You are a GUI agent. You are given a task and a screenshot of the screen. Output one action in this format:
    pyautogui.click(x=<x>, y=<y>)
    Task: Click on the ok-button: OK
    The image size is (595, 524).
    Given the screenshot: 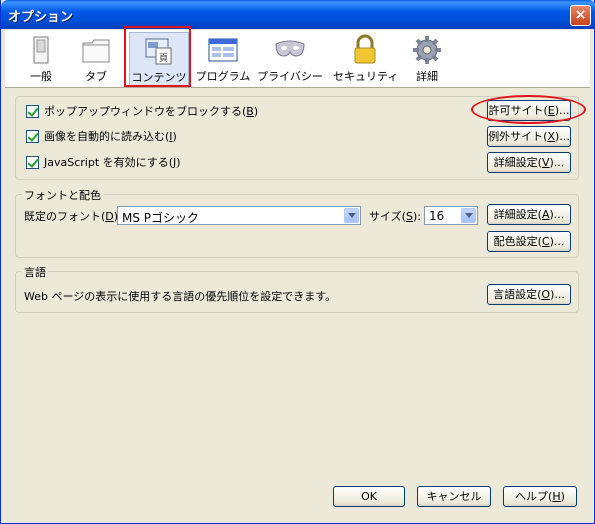 What is the action you would take?
    pyautogui.click(x=369, y=496)
    